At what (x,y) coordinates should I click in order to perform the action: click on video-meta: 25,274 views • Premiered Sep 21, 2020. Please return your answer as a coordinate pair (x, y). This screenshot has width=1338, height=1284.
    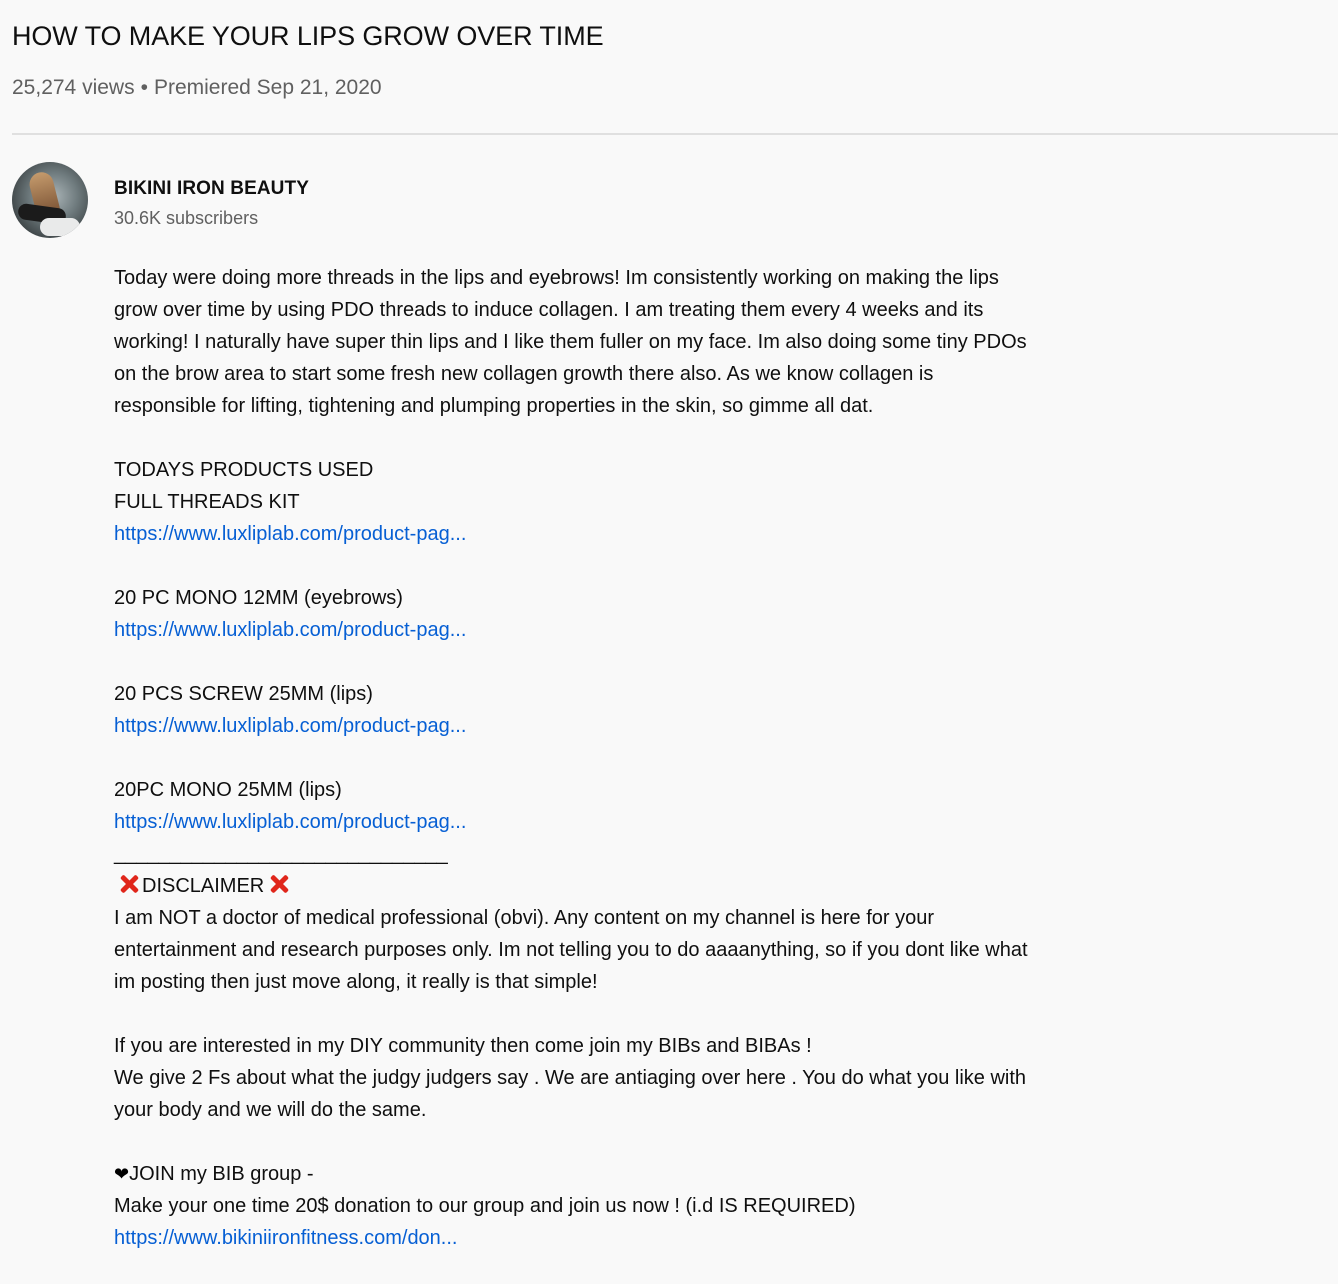
    Looking at the image, I should click on (197, 88).